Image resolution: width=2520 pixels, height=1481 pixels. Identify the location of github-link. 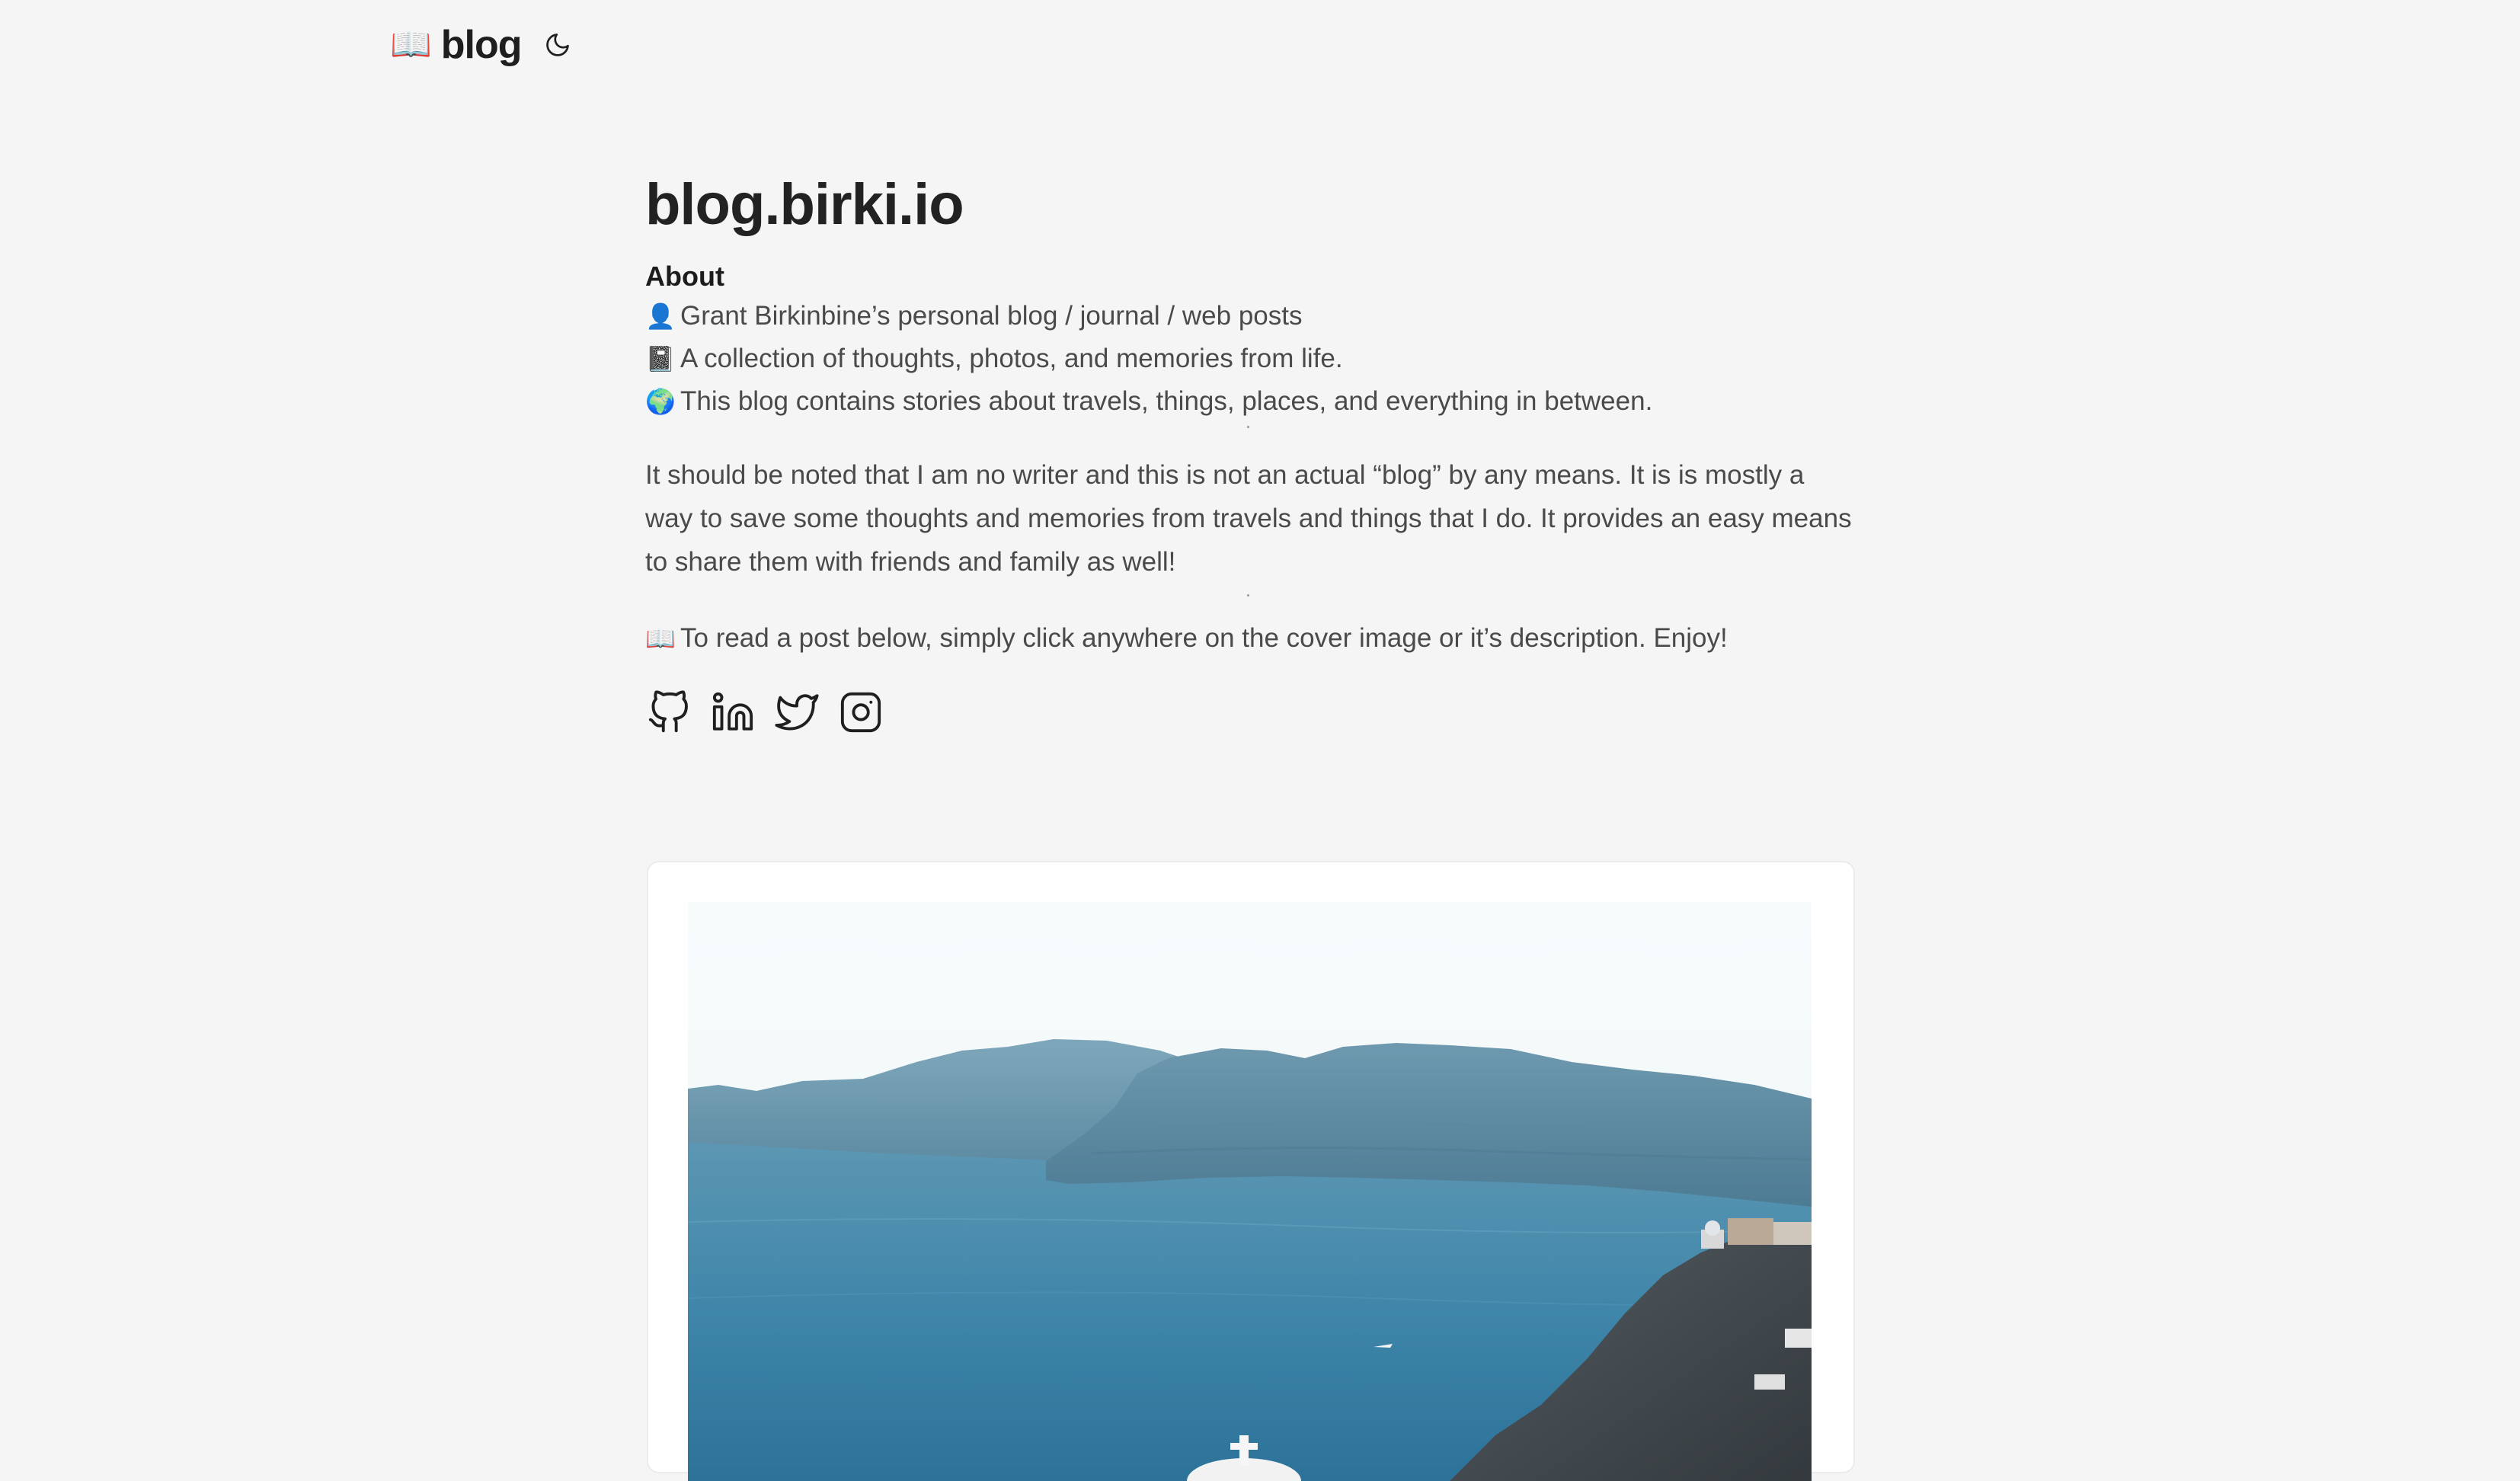
(668, 712).